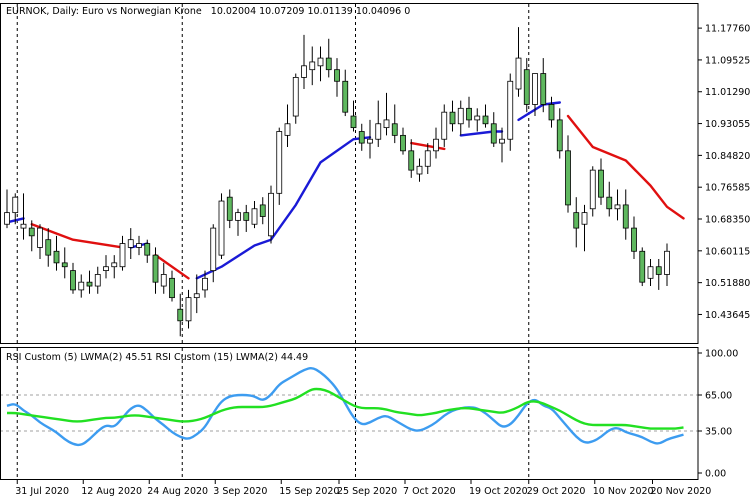 This screenshot has width=750, height=500. I want to click on price-tick-label: 10.43645, so click(727, 315).